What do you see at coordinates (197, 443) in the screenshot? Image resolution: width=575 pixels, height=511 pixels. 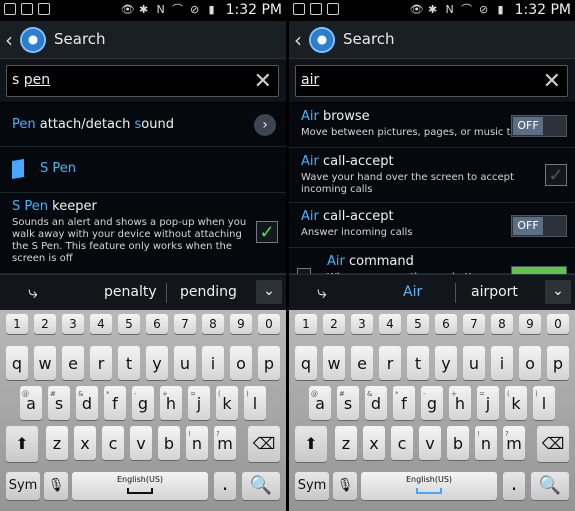 I see `key-letter: ! n` at bounding box center [197, 443].